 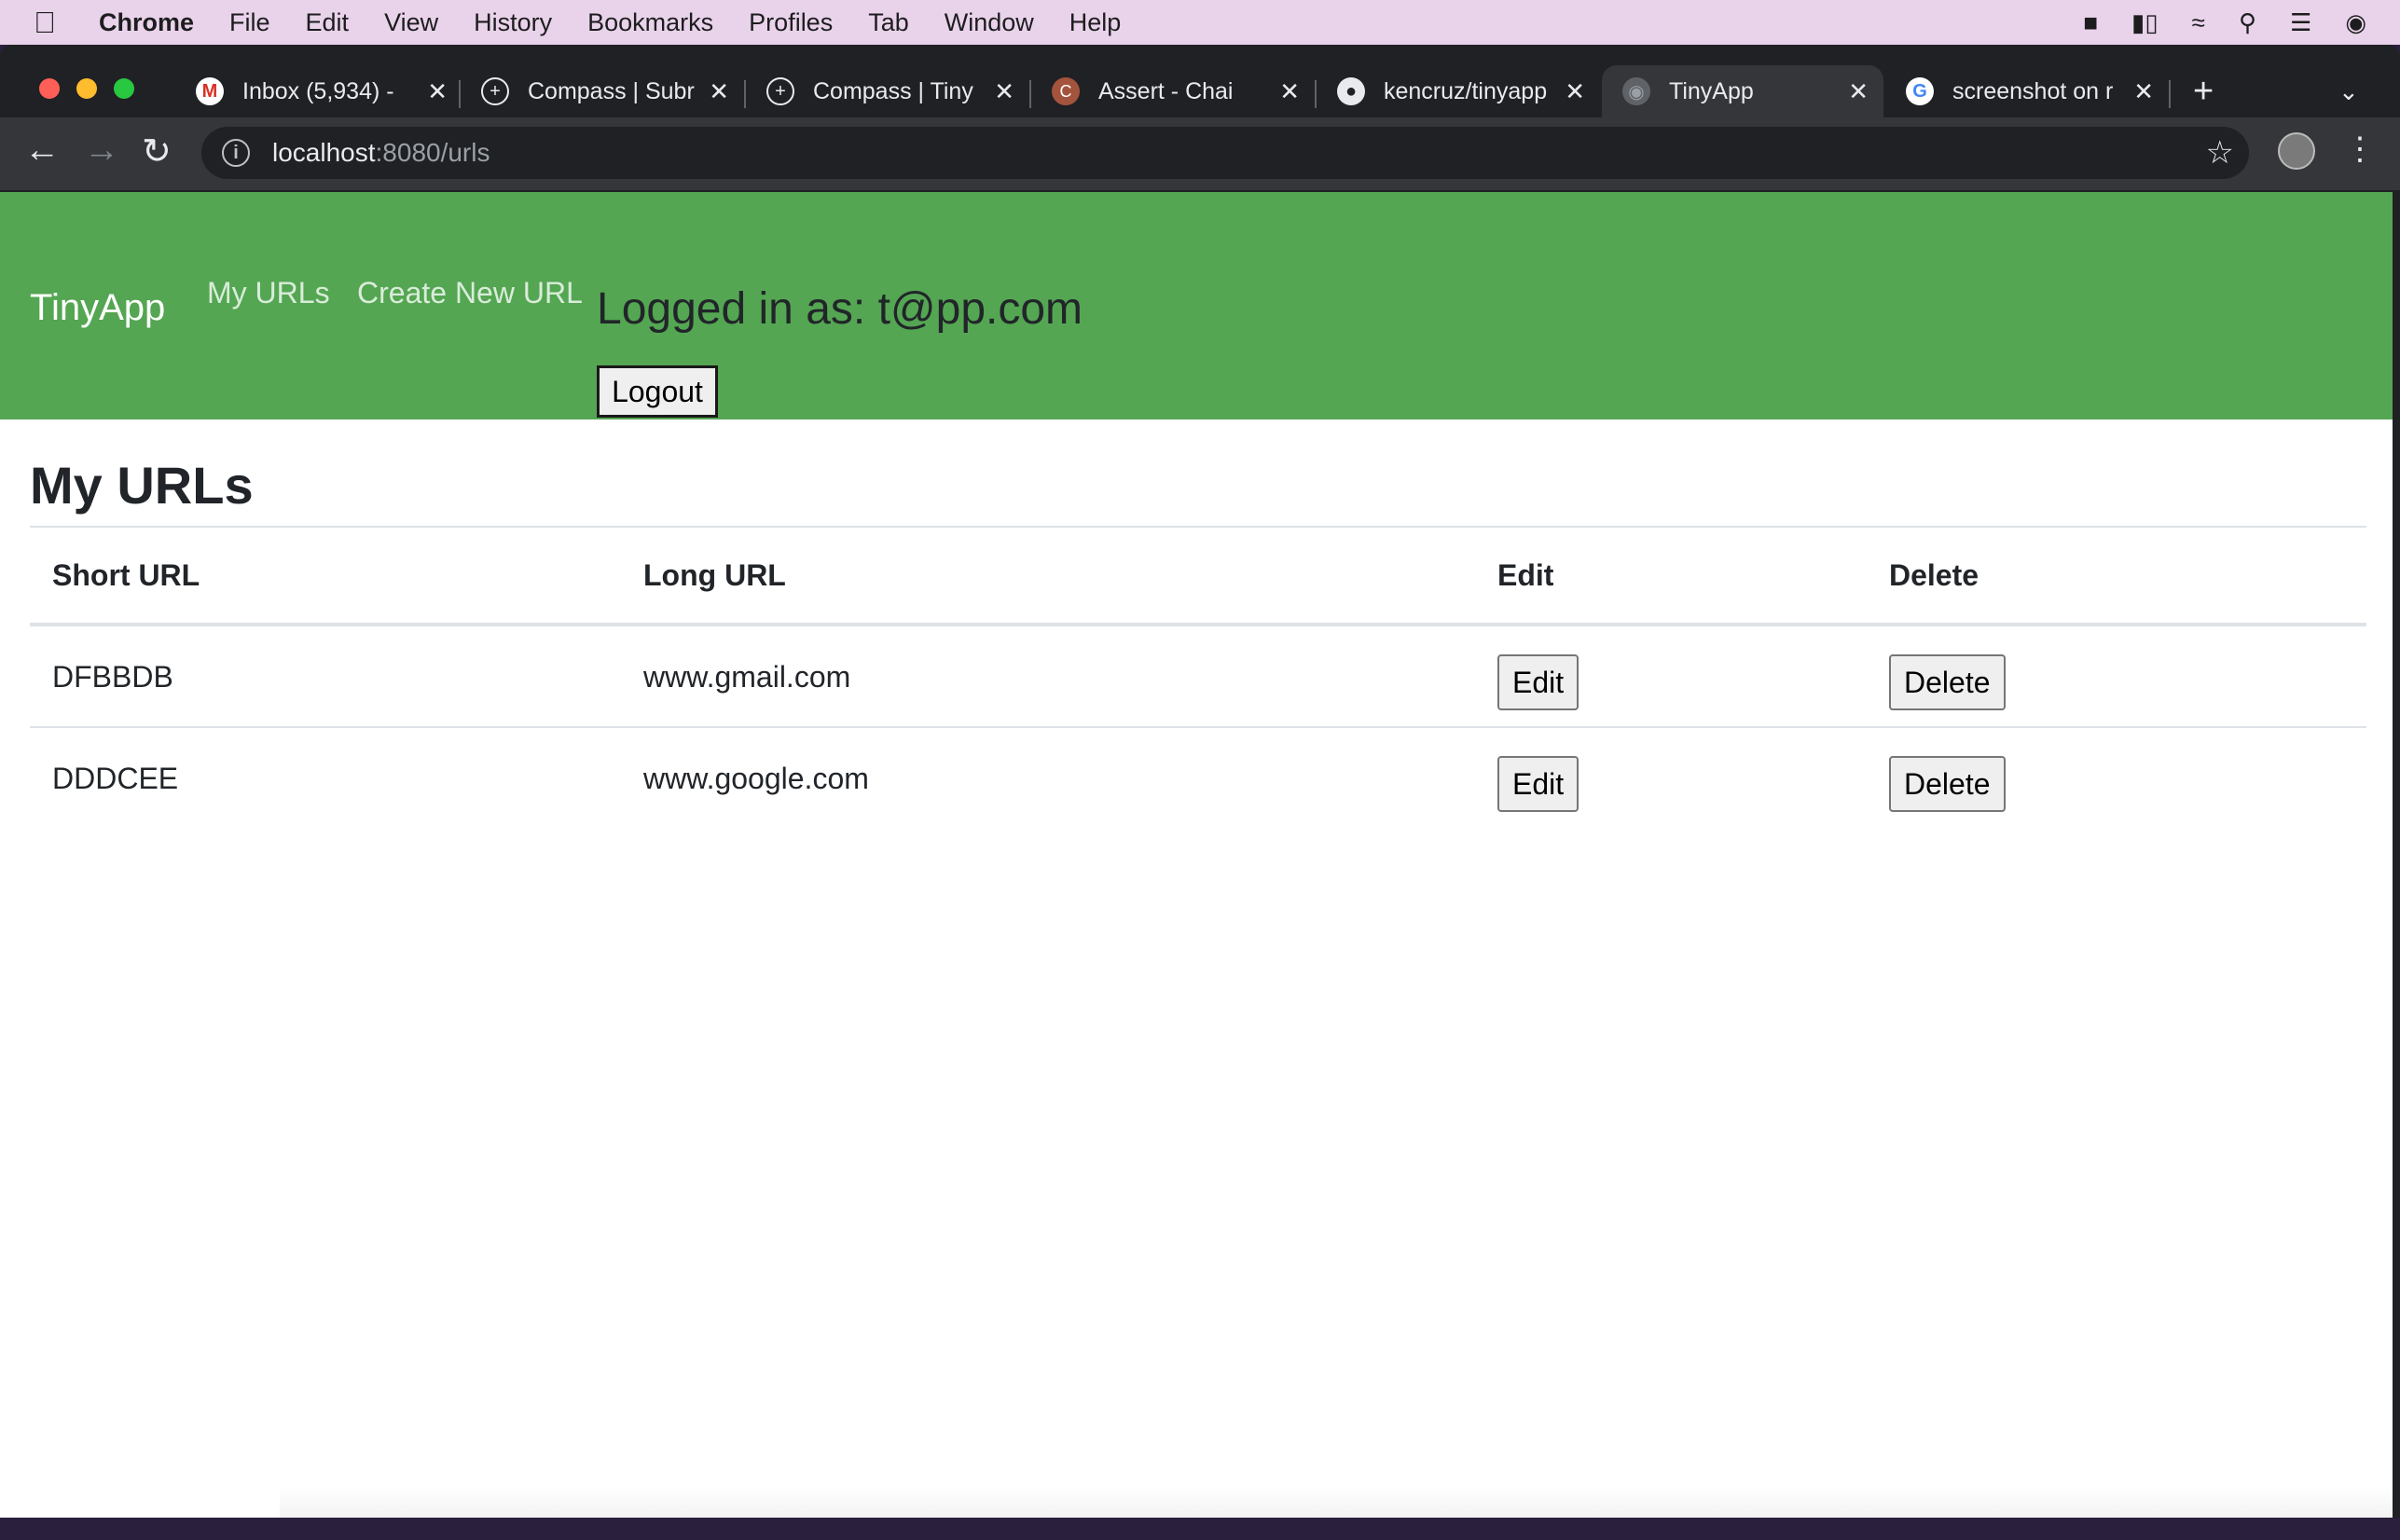 I want to click on tab-title: Compass | Tiny, so click(x=893, y=90).